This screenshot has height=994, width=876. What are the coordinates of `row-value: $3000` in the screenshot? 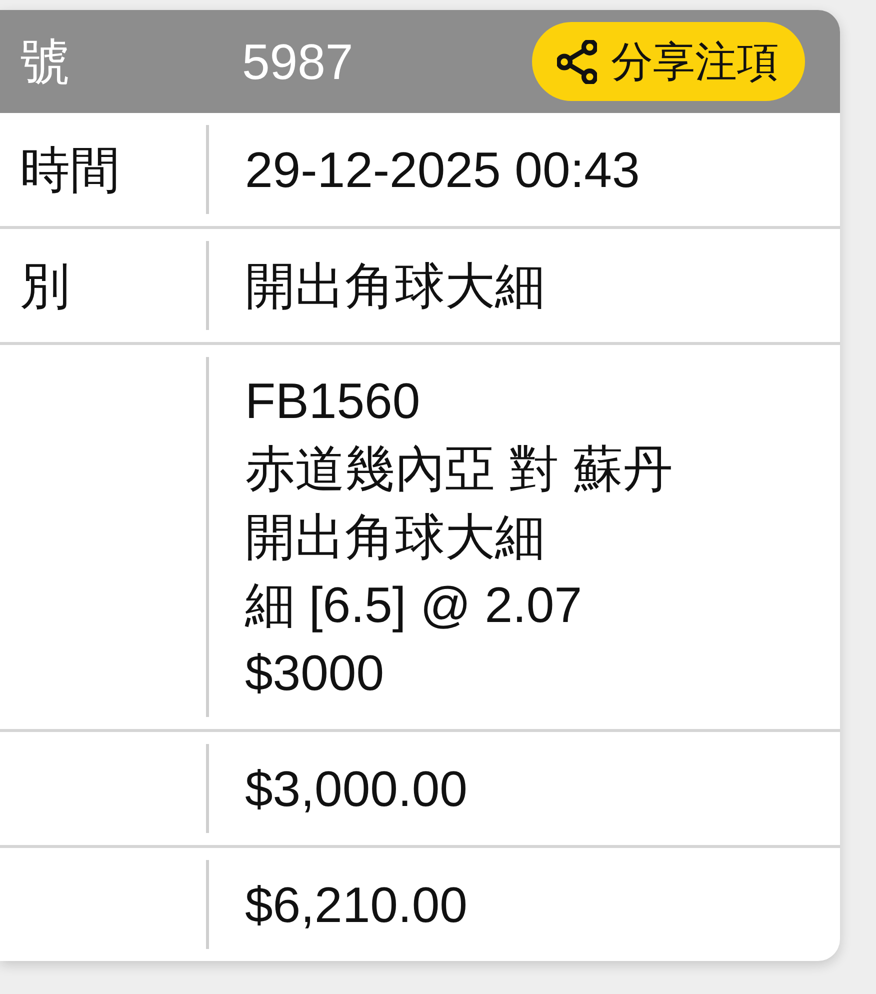 It's located at (314, 673).